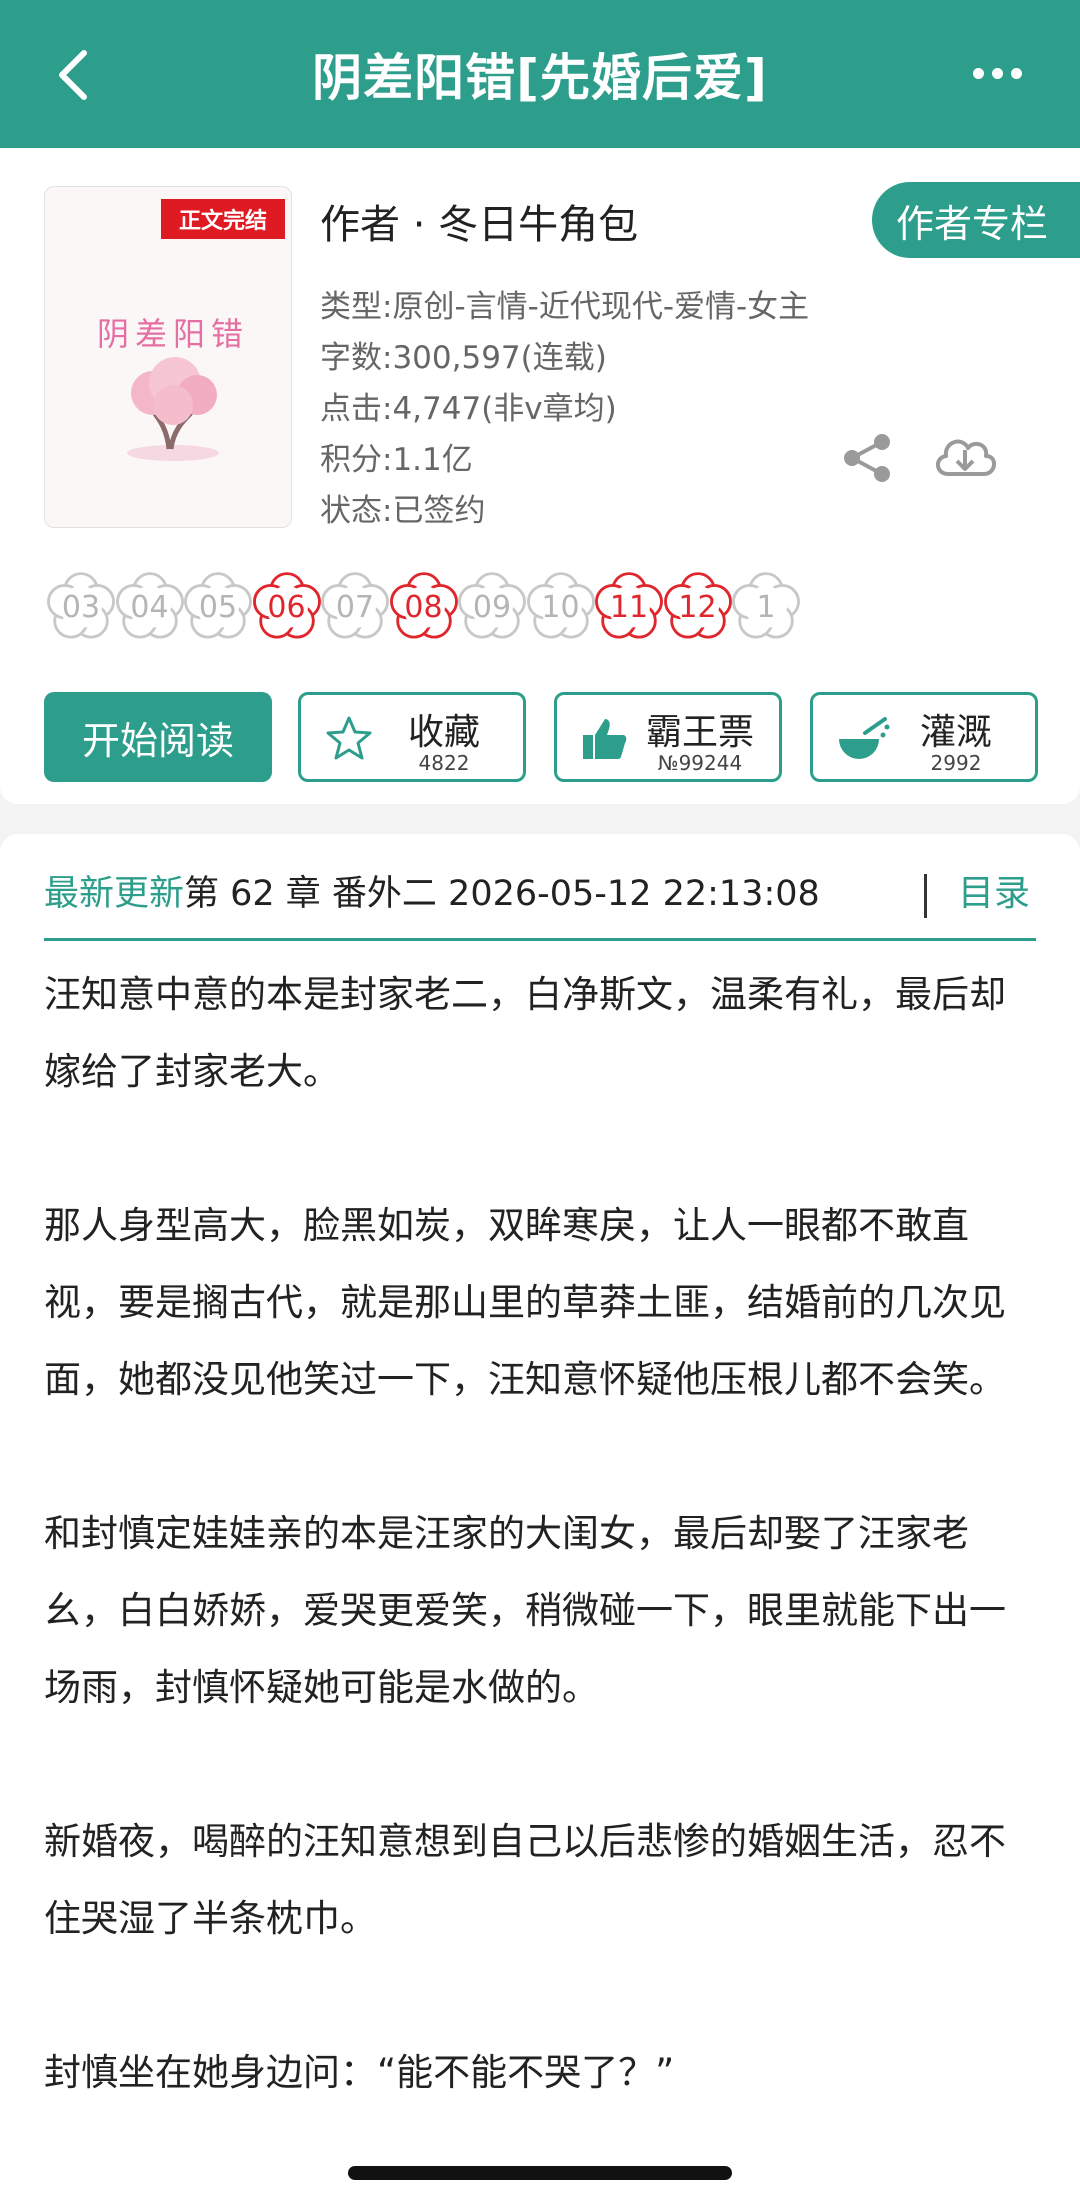  Describe the element at coordinates (525, 1880) in the screenshot. I see `synopsis-paragraph: 新婚夜，喝醉的汪知意想到自己以后悲惨的婚姻生活，忍不住哭湿了半条枕巾。` at that location.